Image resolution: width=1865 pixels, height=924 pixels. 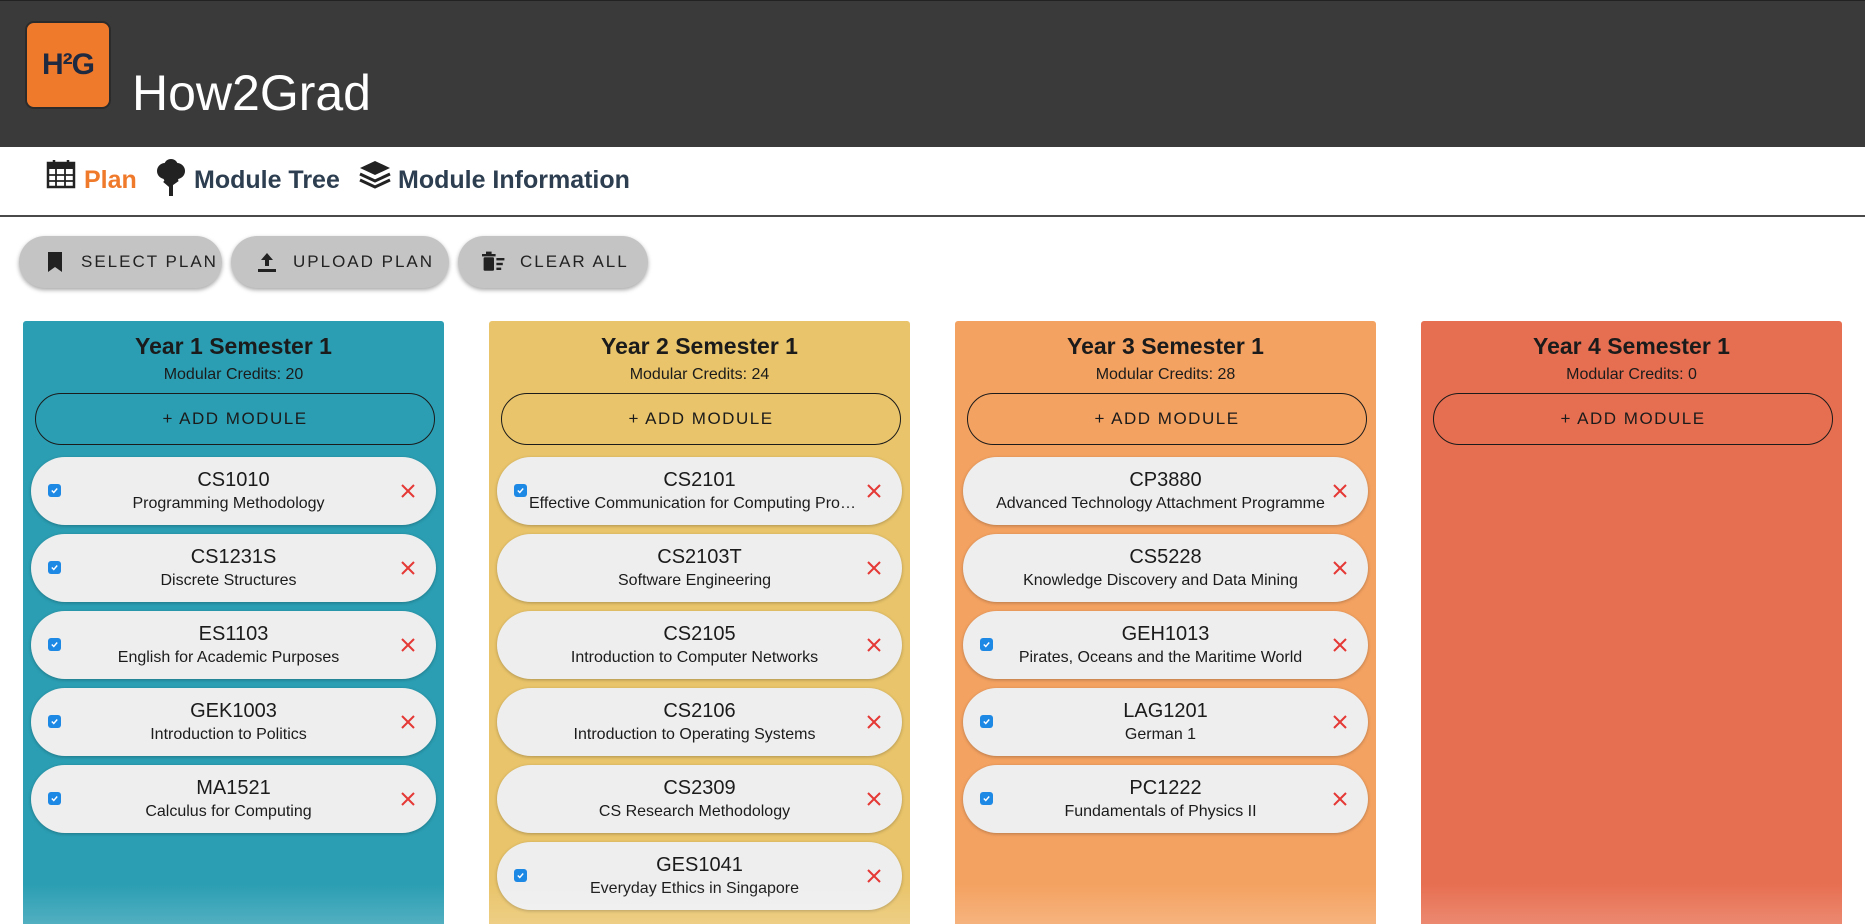 I want to click on module-card: CS1231S Discrete Structures, so click(x=233, y=568).